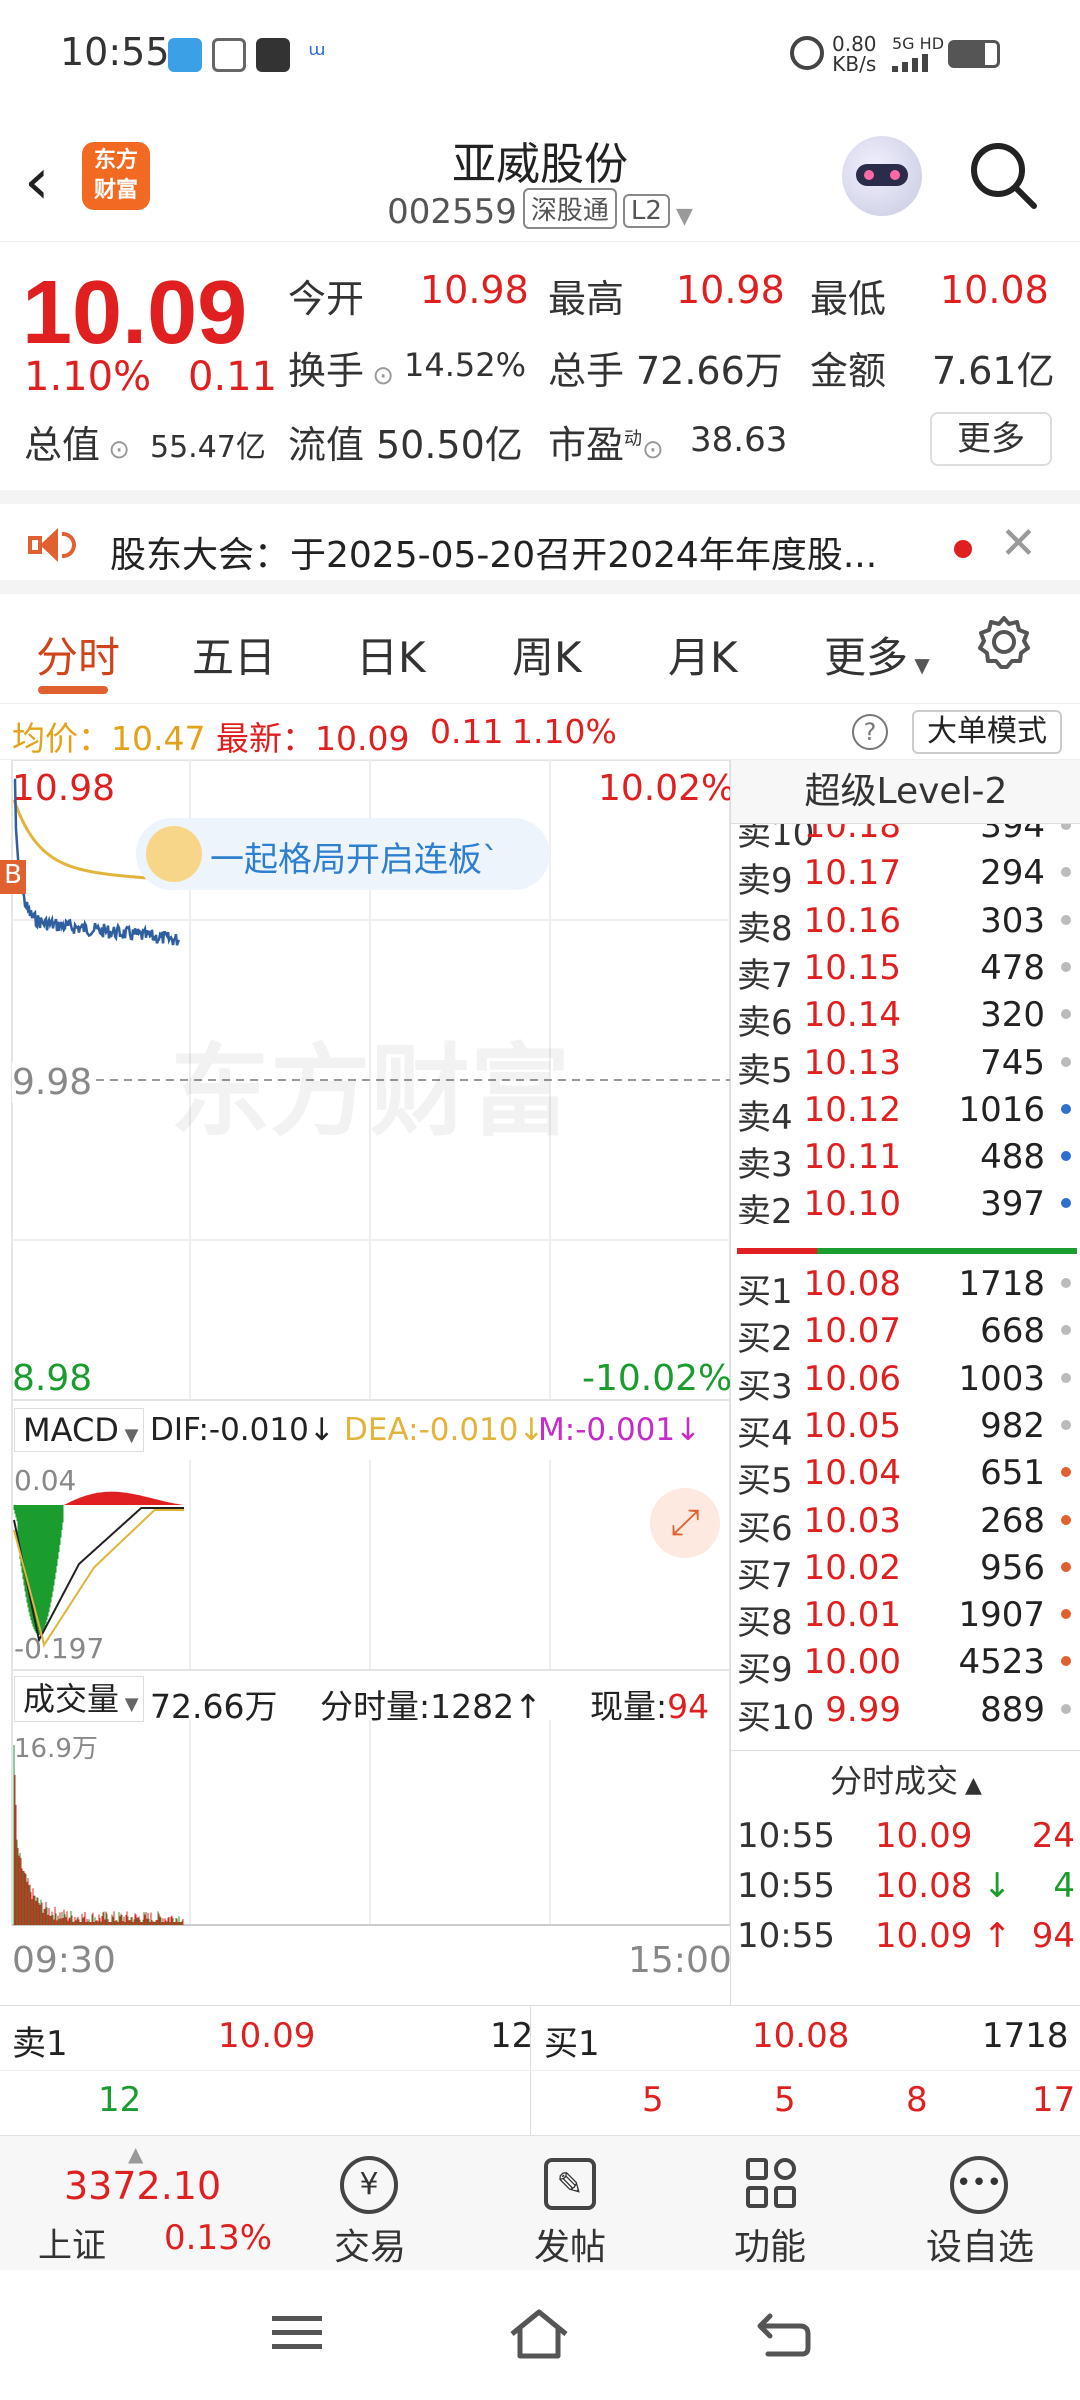 The width and height of the screenshot is (1080, 2400). I want to click on order-level: 买7, so click(765, 1575).